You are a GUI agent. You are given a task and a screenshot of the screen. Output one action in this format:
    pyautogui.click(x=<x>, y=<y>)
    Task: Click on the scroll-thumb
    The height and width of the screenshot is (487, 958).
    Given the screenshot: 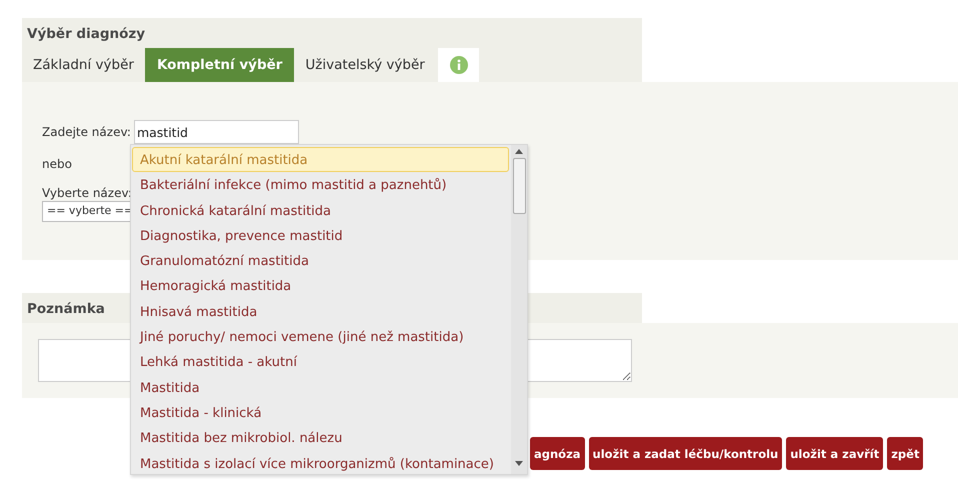 What is the action you would take?
    pyautogui.click(x=519, y=186)
    